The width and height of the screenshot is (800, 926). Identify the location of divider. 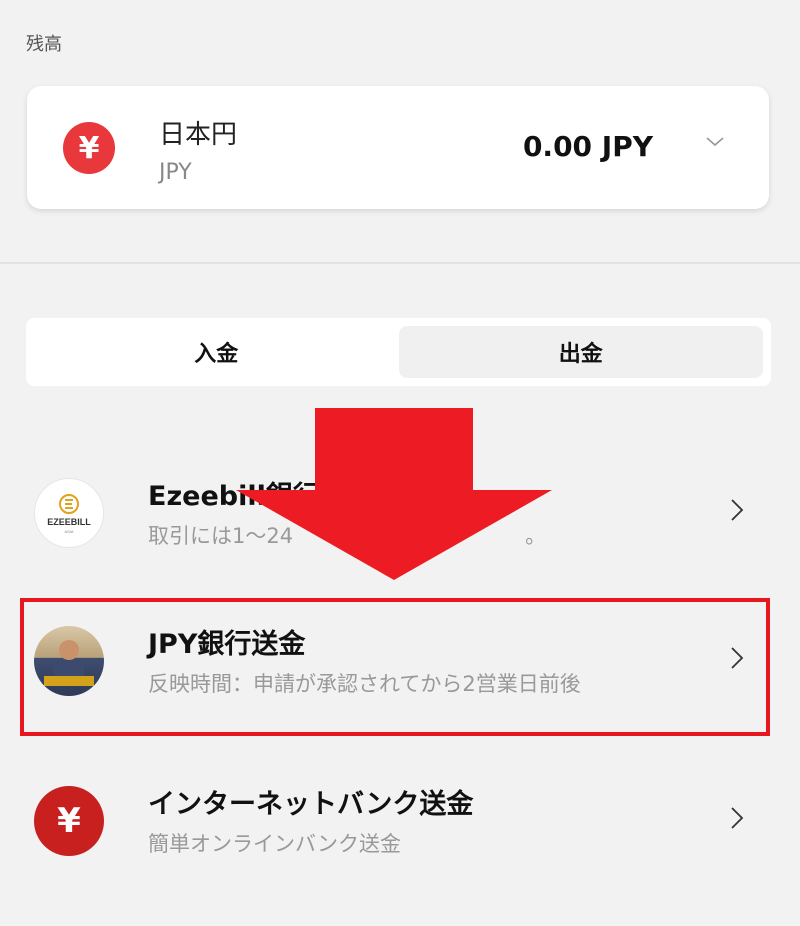
(400, 263).